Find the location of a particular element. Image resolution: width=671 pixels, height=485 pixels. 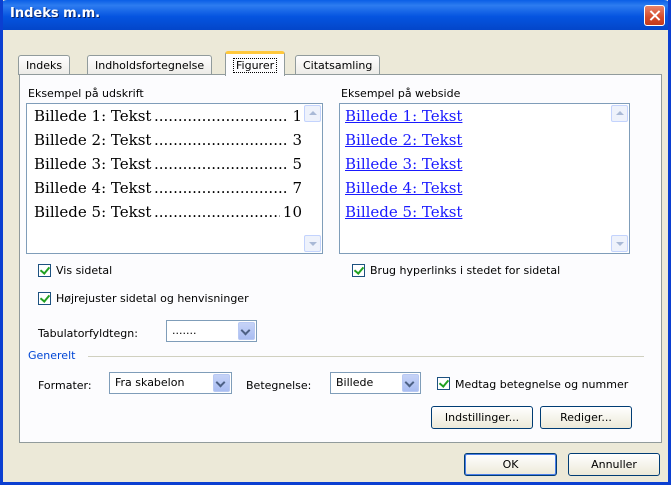

preview-line-page: 3 is located at coordinates (297, 140).